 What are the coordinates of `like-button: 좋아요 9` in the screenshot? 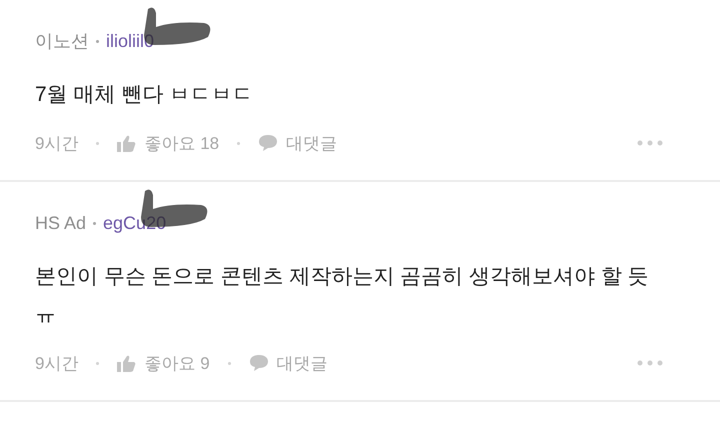 It's located at (163, 363).